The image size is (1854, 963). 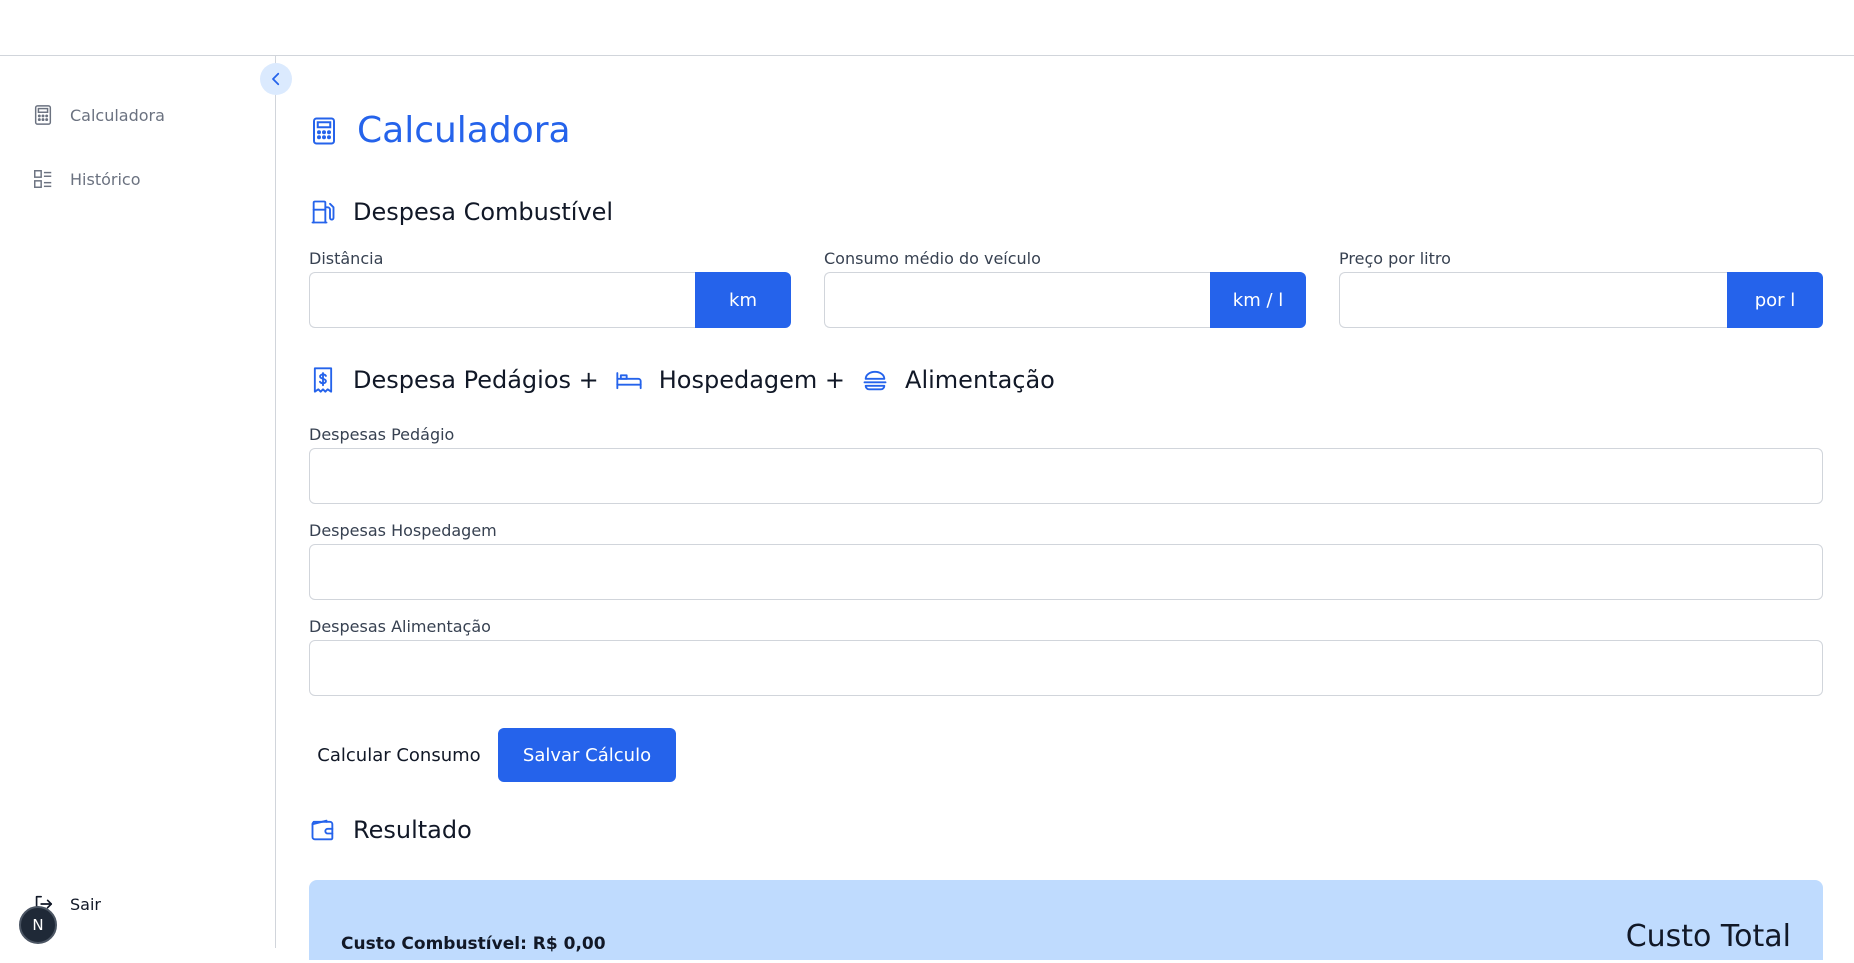 I want to click on tolls-input, so click(x=1066, y=476).